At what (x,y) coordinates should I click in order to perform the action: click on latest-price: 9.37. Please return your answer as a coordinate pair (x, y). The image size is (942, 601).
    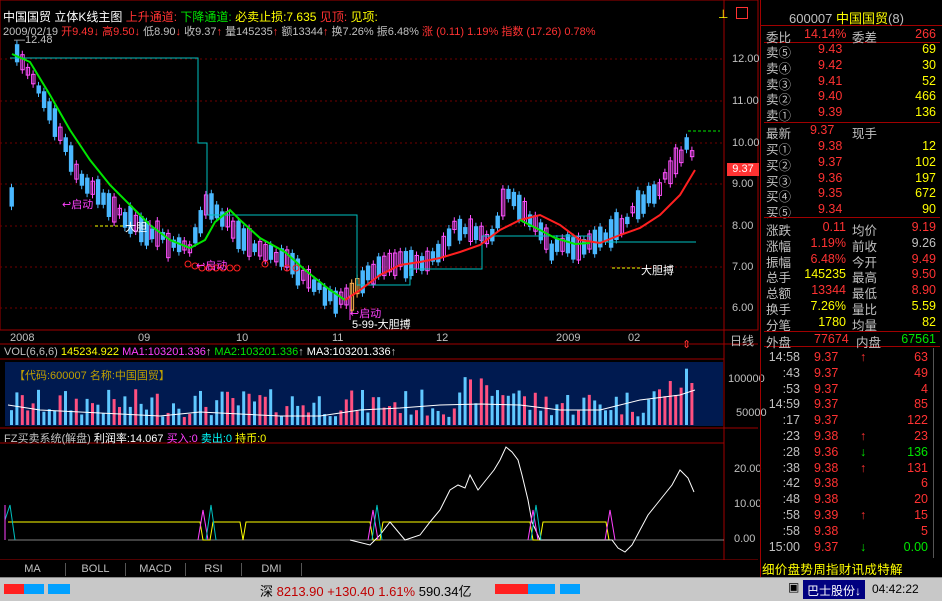
    Looking at the image, I should click on (822, 130).